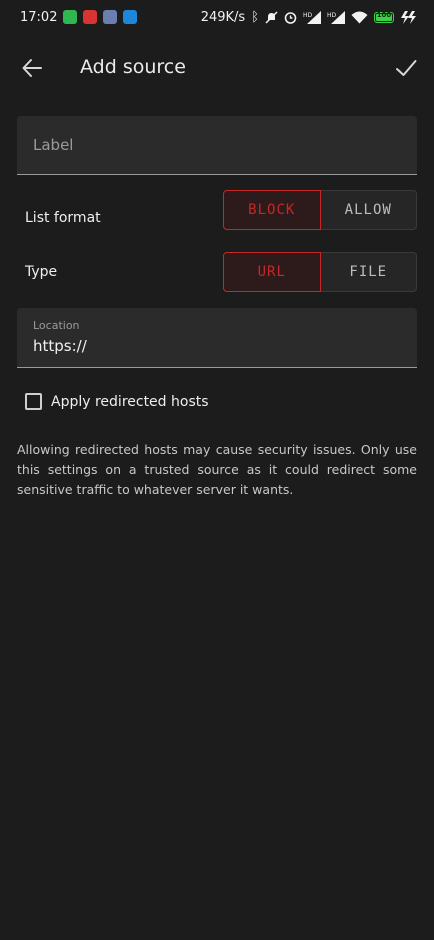 This screenshot has width=434, height=940. What do you see at coordinates (408, 17) in the screenshot?
I see `charging-icon` at bounding box center [408, 17].